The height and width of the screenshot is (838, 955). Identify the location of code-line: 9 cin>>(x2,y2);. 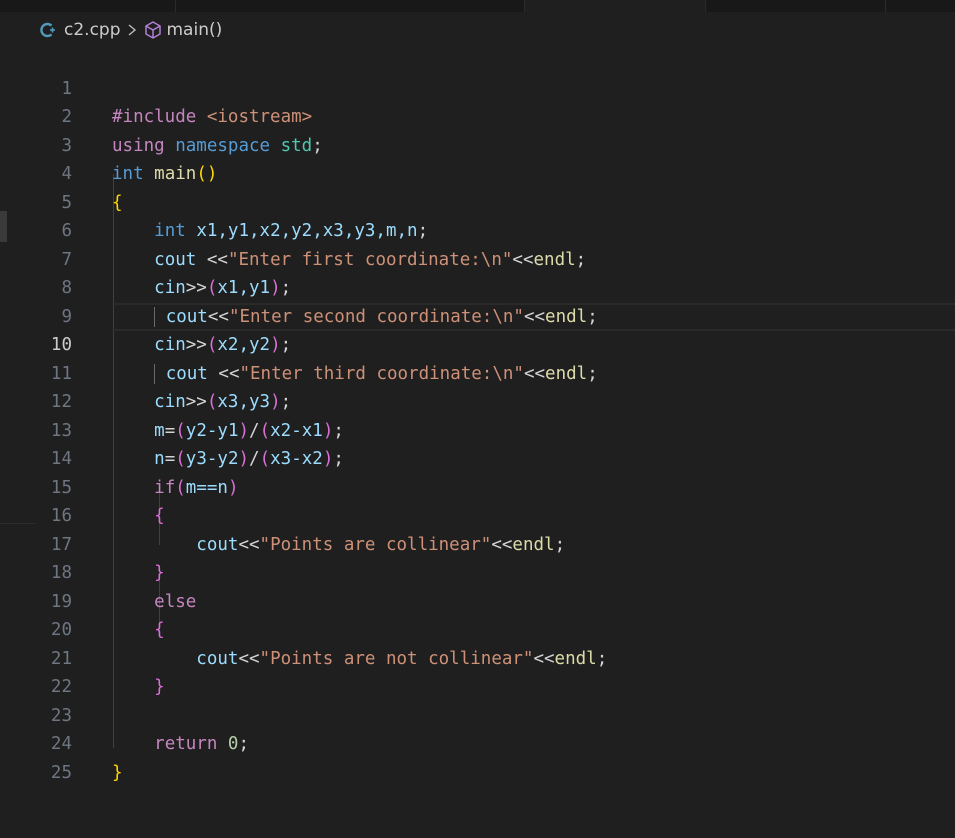
(477, 315).